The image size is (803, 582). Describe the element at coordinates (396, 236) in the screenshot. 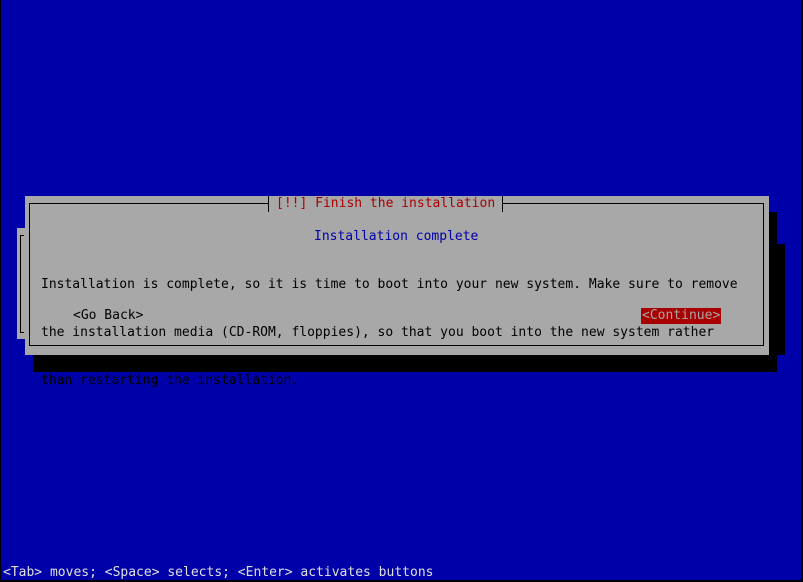

I see `dialog-subtitle: Installation complete` at that location.